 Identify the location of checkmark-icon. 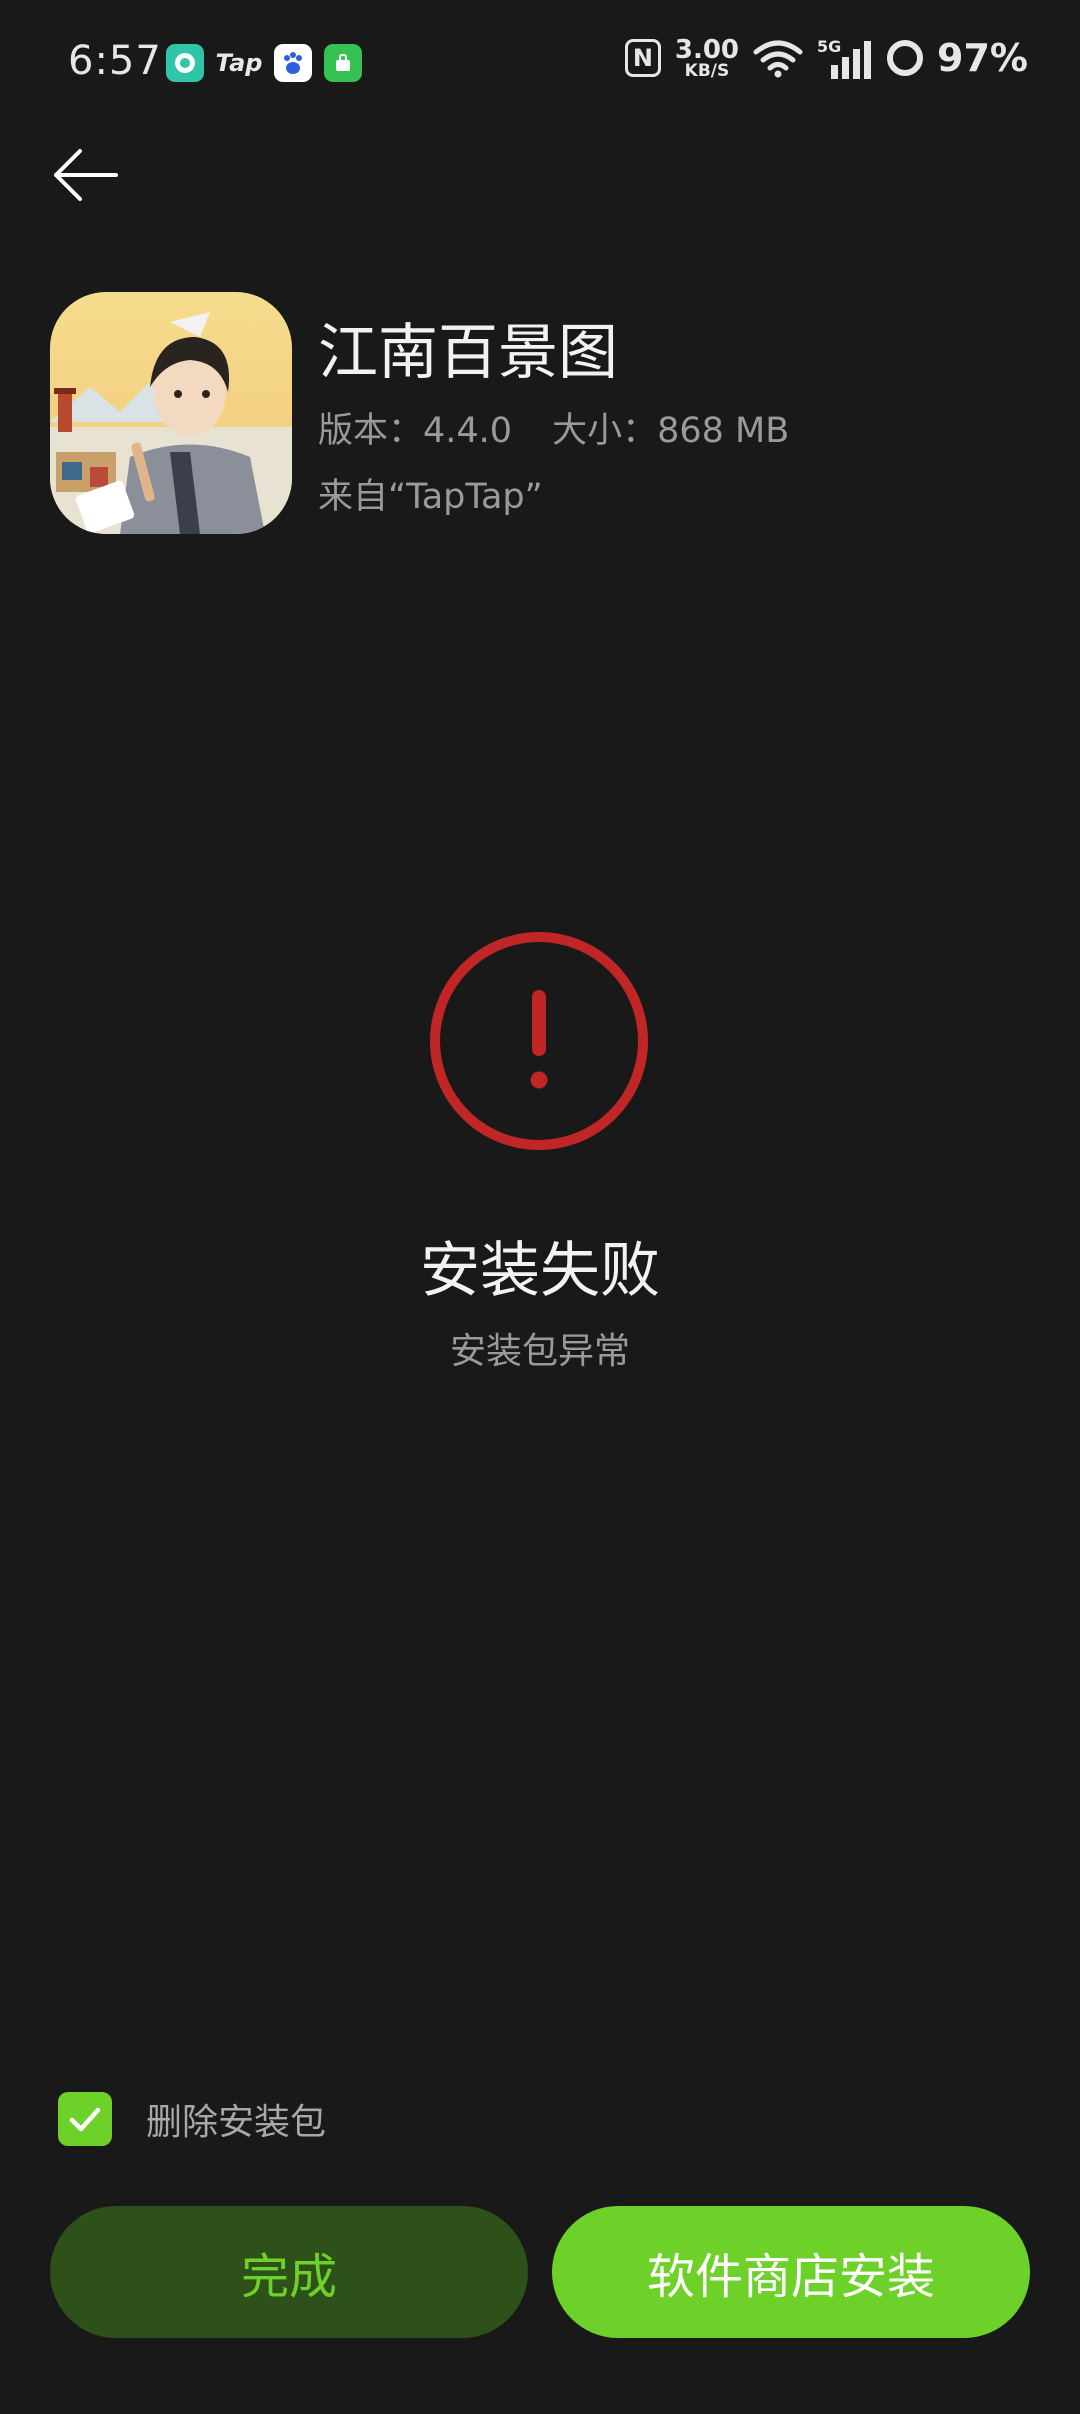
(85, 2119).